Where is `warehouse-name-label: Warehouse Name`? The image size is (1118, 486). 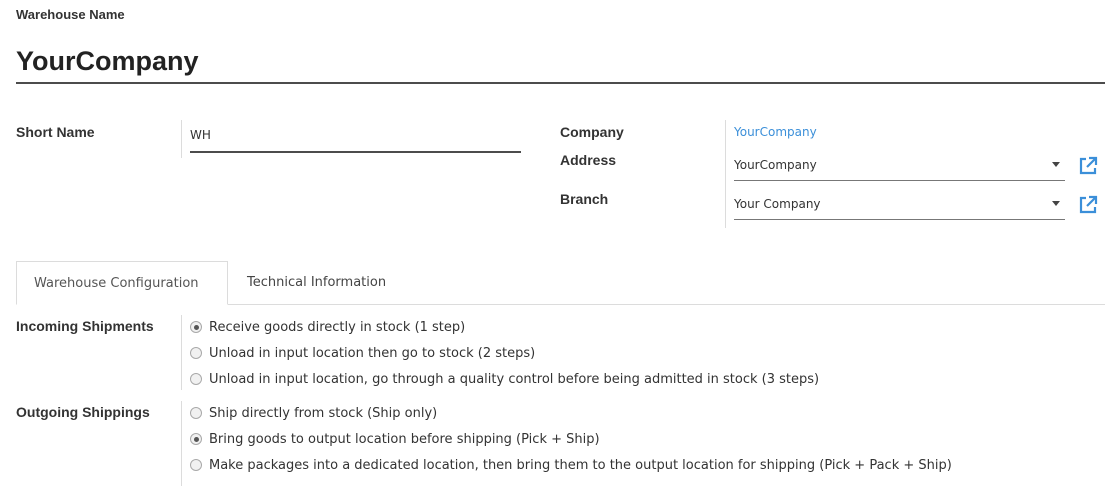 warehouse-name-label: Warehouse Name is located at coordinates (70, 14).